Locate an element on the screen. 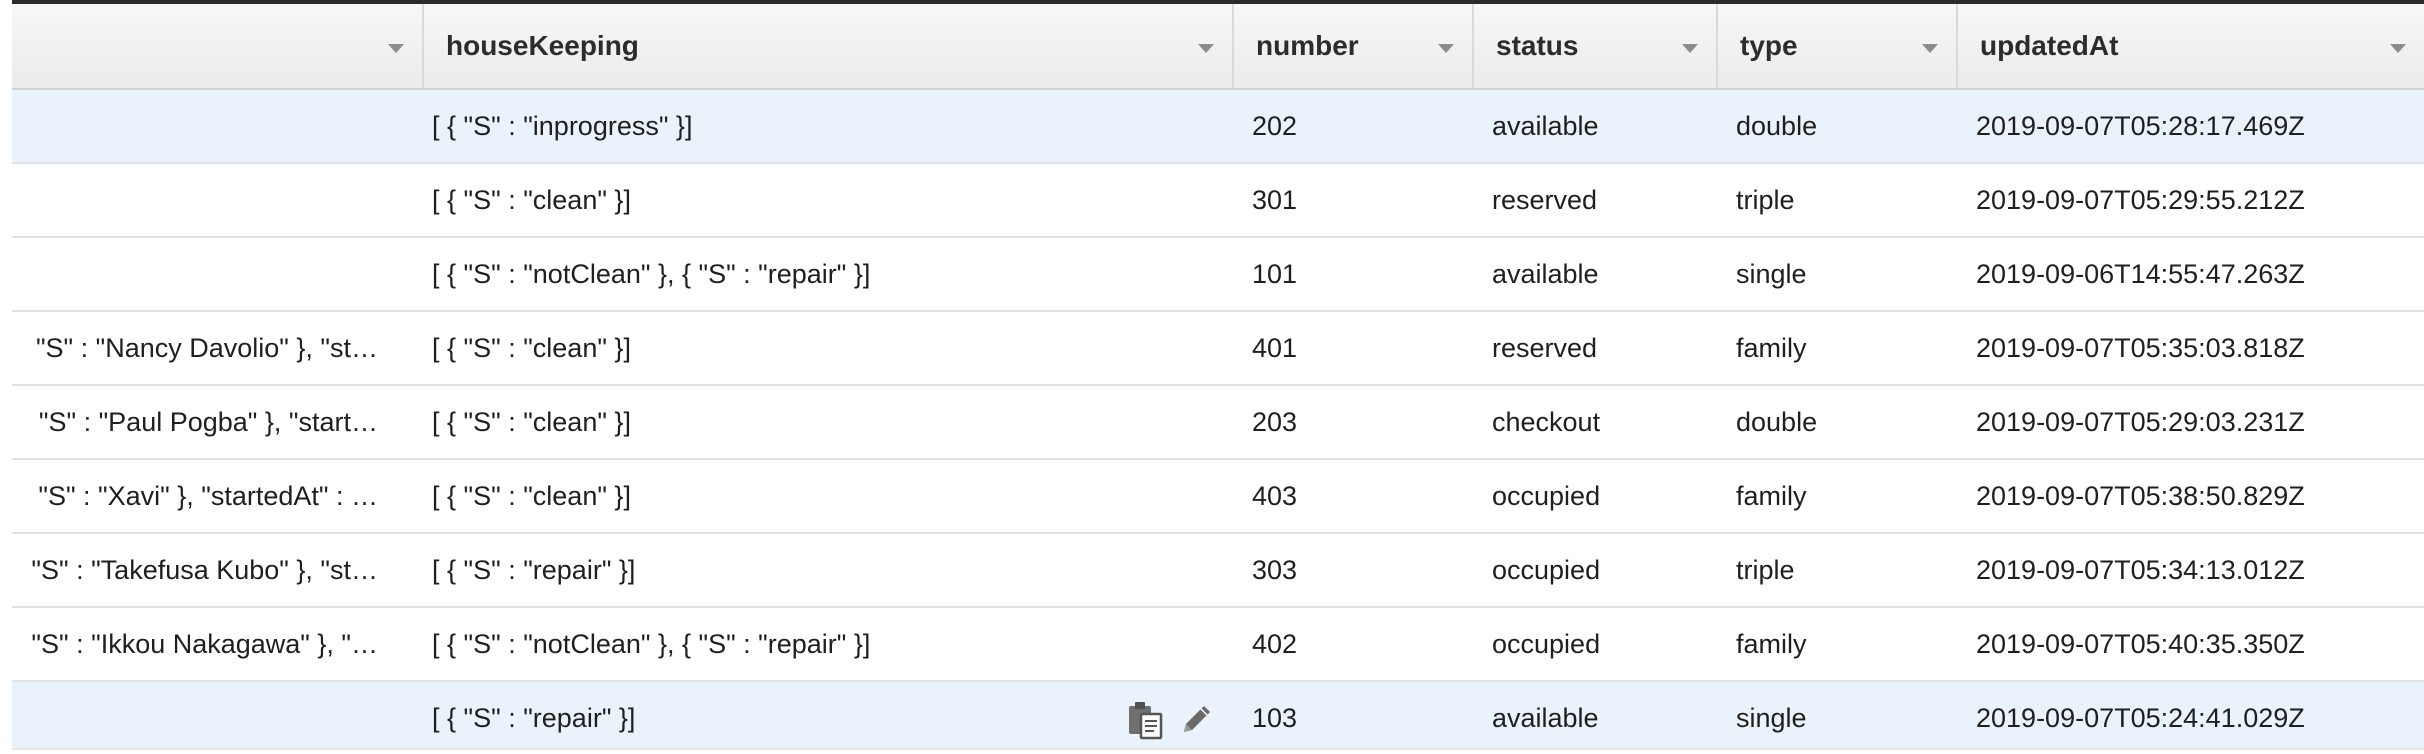 This screenshot has width=2424, height=754. updatedat-cell: 2019-09-07T05:24:41.029Z is located at coordinates (2140, 718).